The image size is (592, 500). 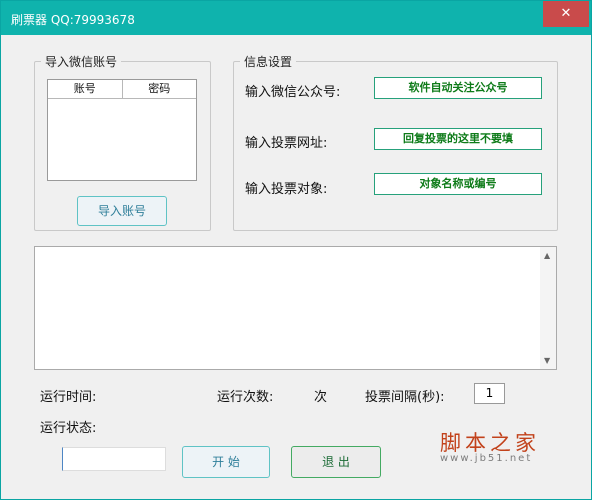 I want to click on wechat-account-field: 软件自动关注公众号, so click(x=458, y=88).